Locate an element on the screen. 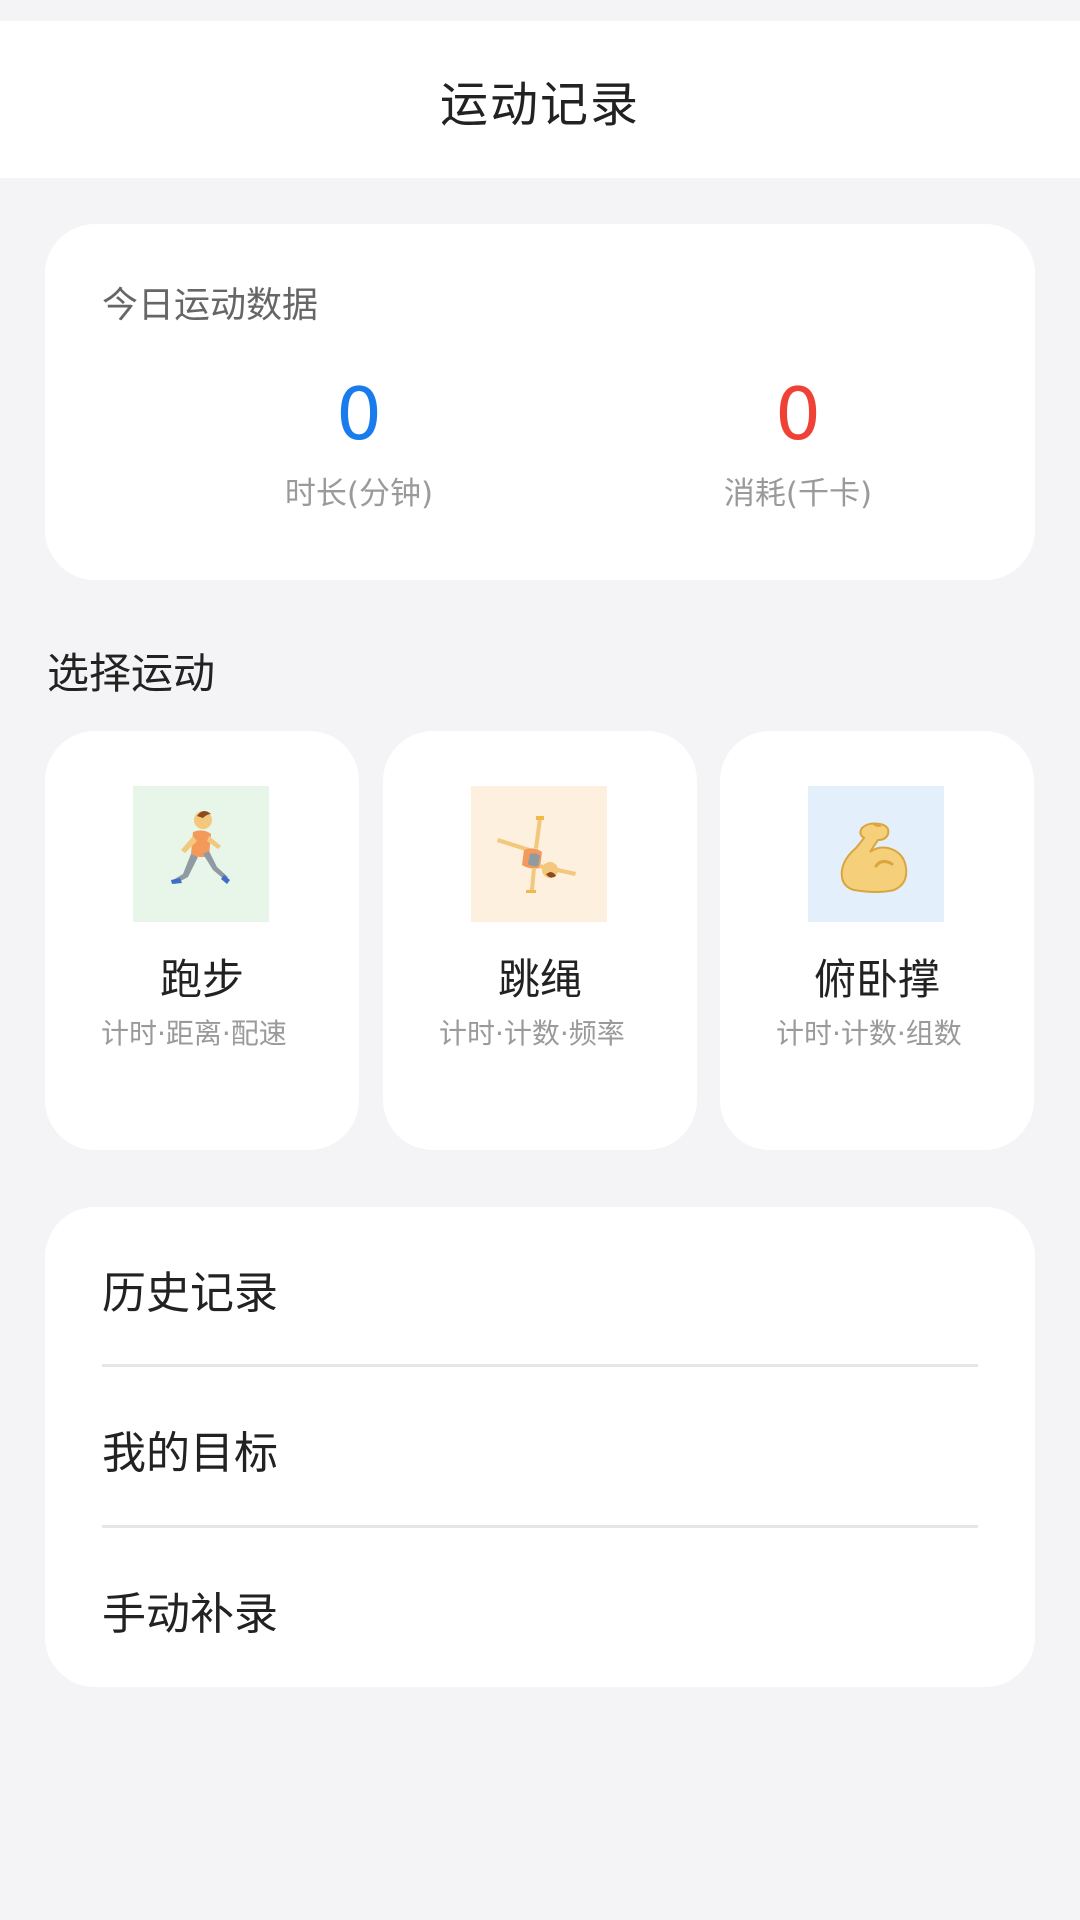 This screenshot has height=1920, width=1080. running-person-icon is located at coordinates (201, 854).